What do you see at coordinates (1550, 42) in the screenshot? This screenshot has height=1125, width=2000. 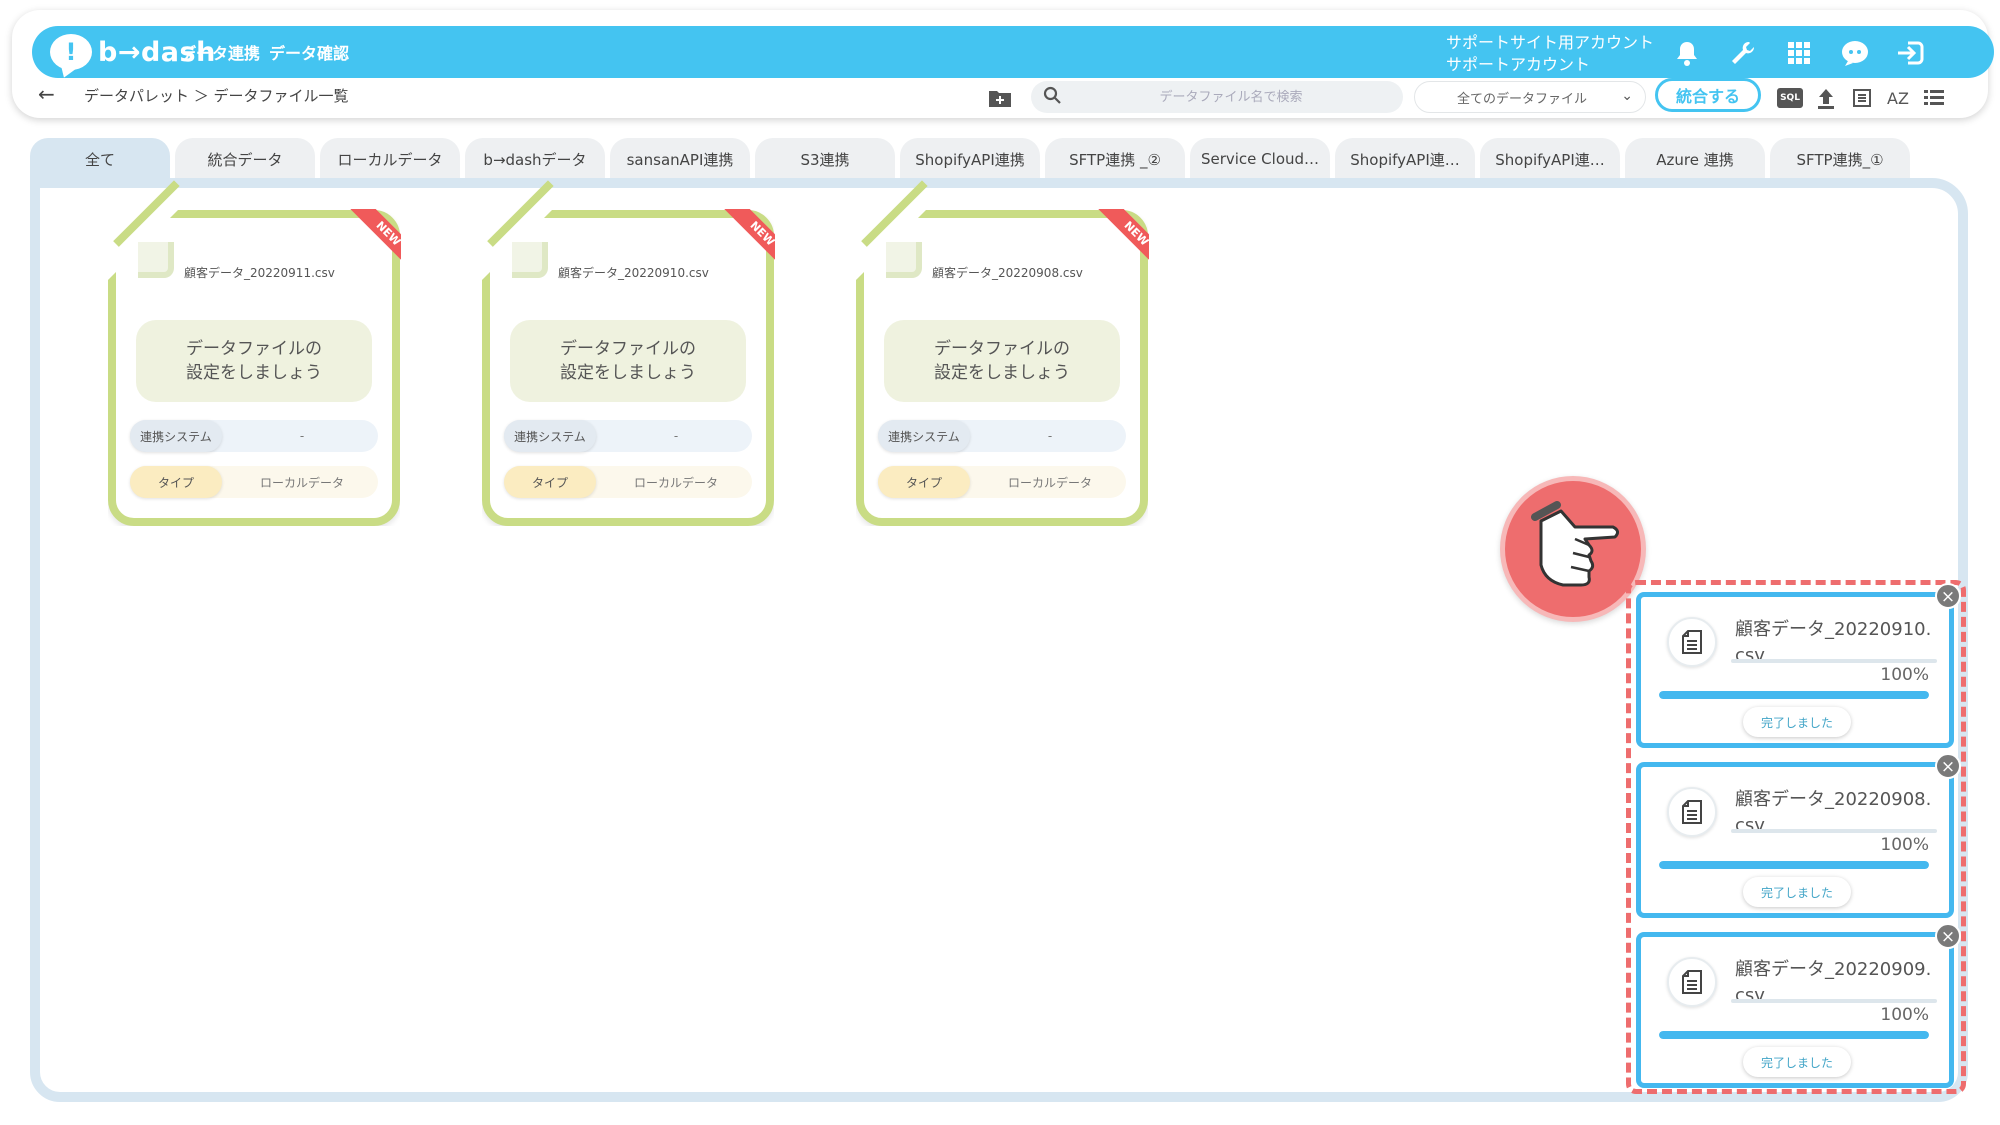 I see `account-name: サポートサイト用アカウント` at bounding box center [1550, 42].